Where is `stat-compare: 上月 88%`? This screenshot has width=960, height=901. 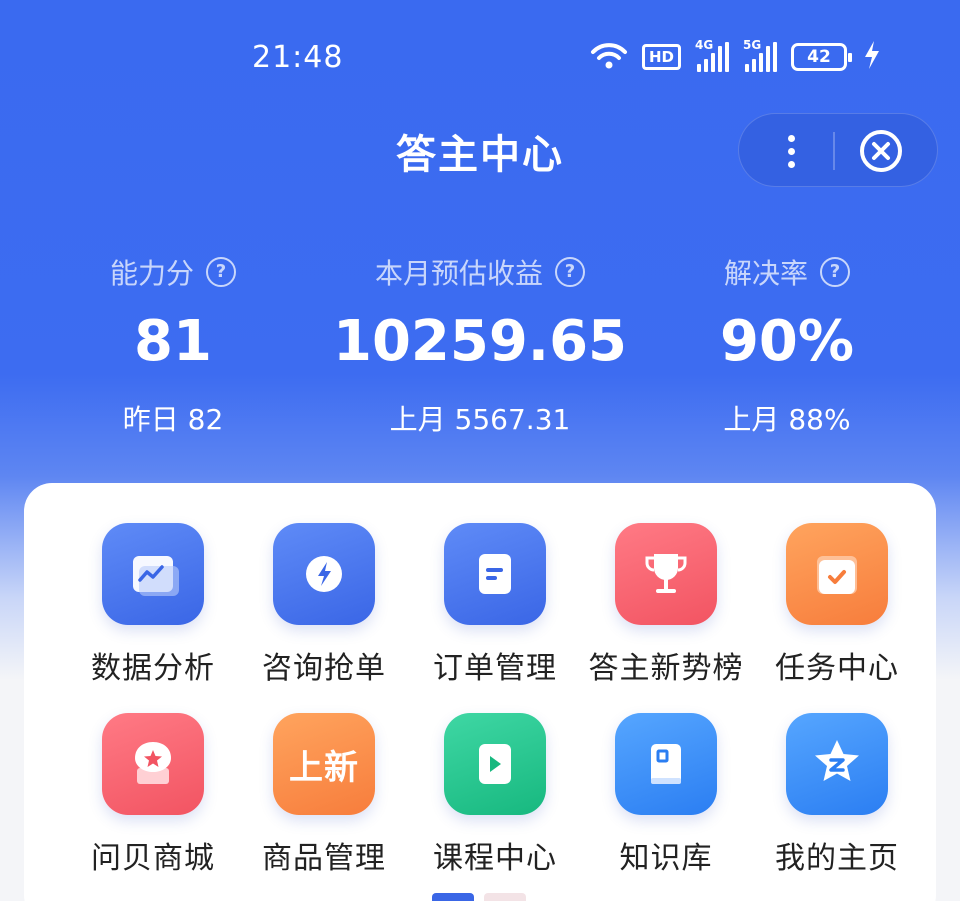
stat-compare: 上月 88% is located at coordinates (787, 419).